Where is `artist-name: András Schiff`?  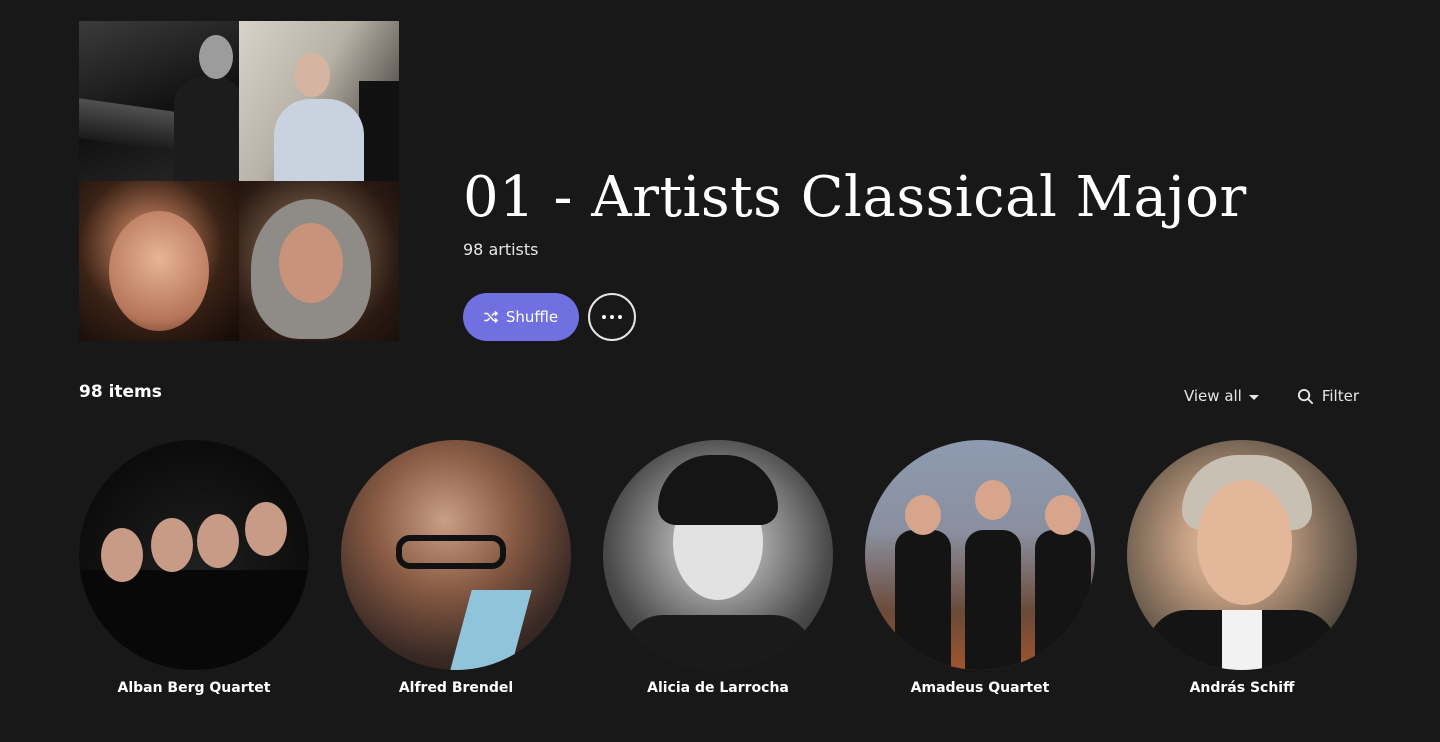 artist-name: András Schiff is located at coordinates (1242, 688).